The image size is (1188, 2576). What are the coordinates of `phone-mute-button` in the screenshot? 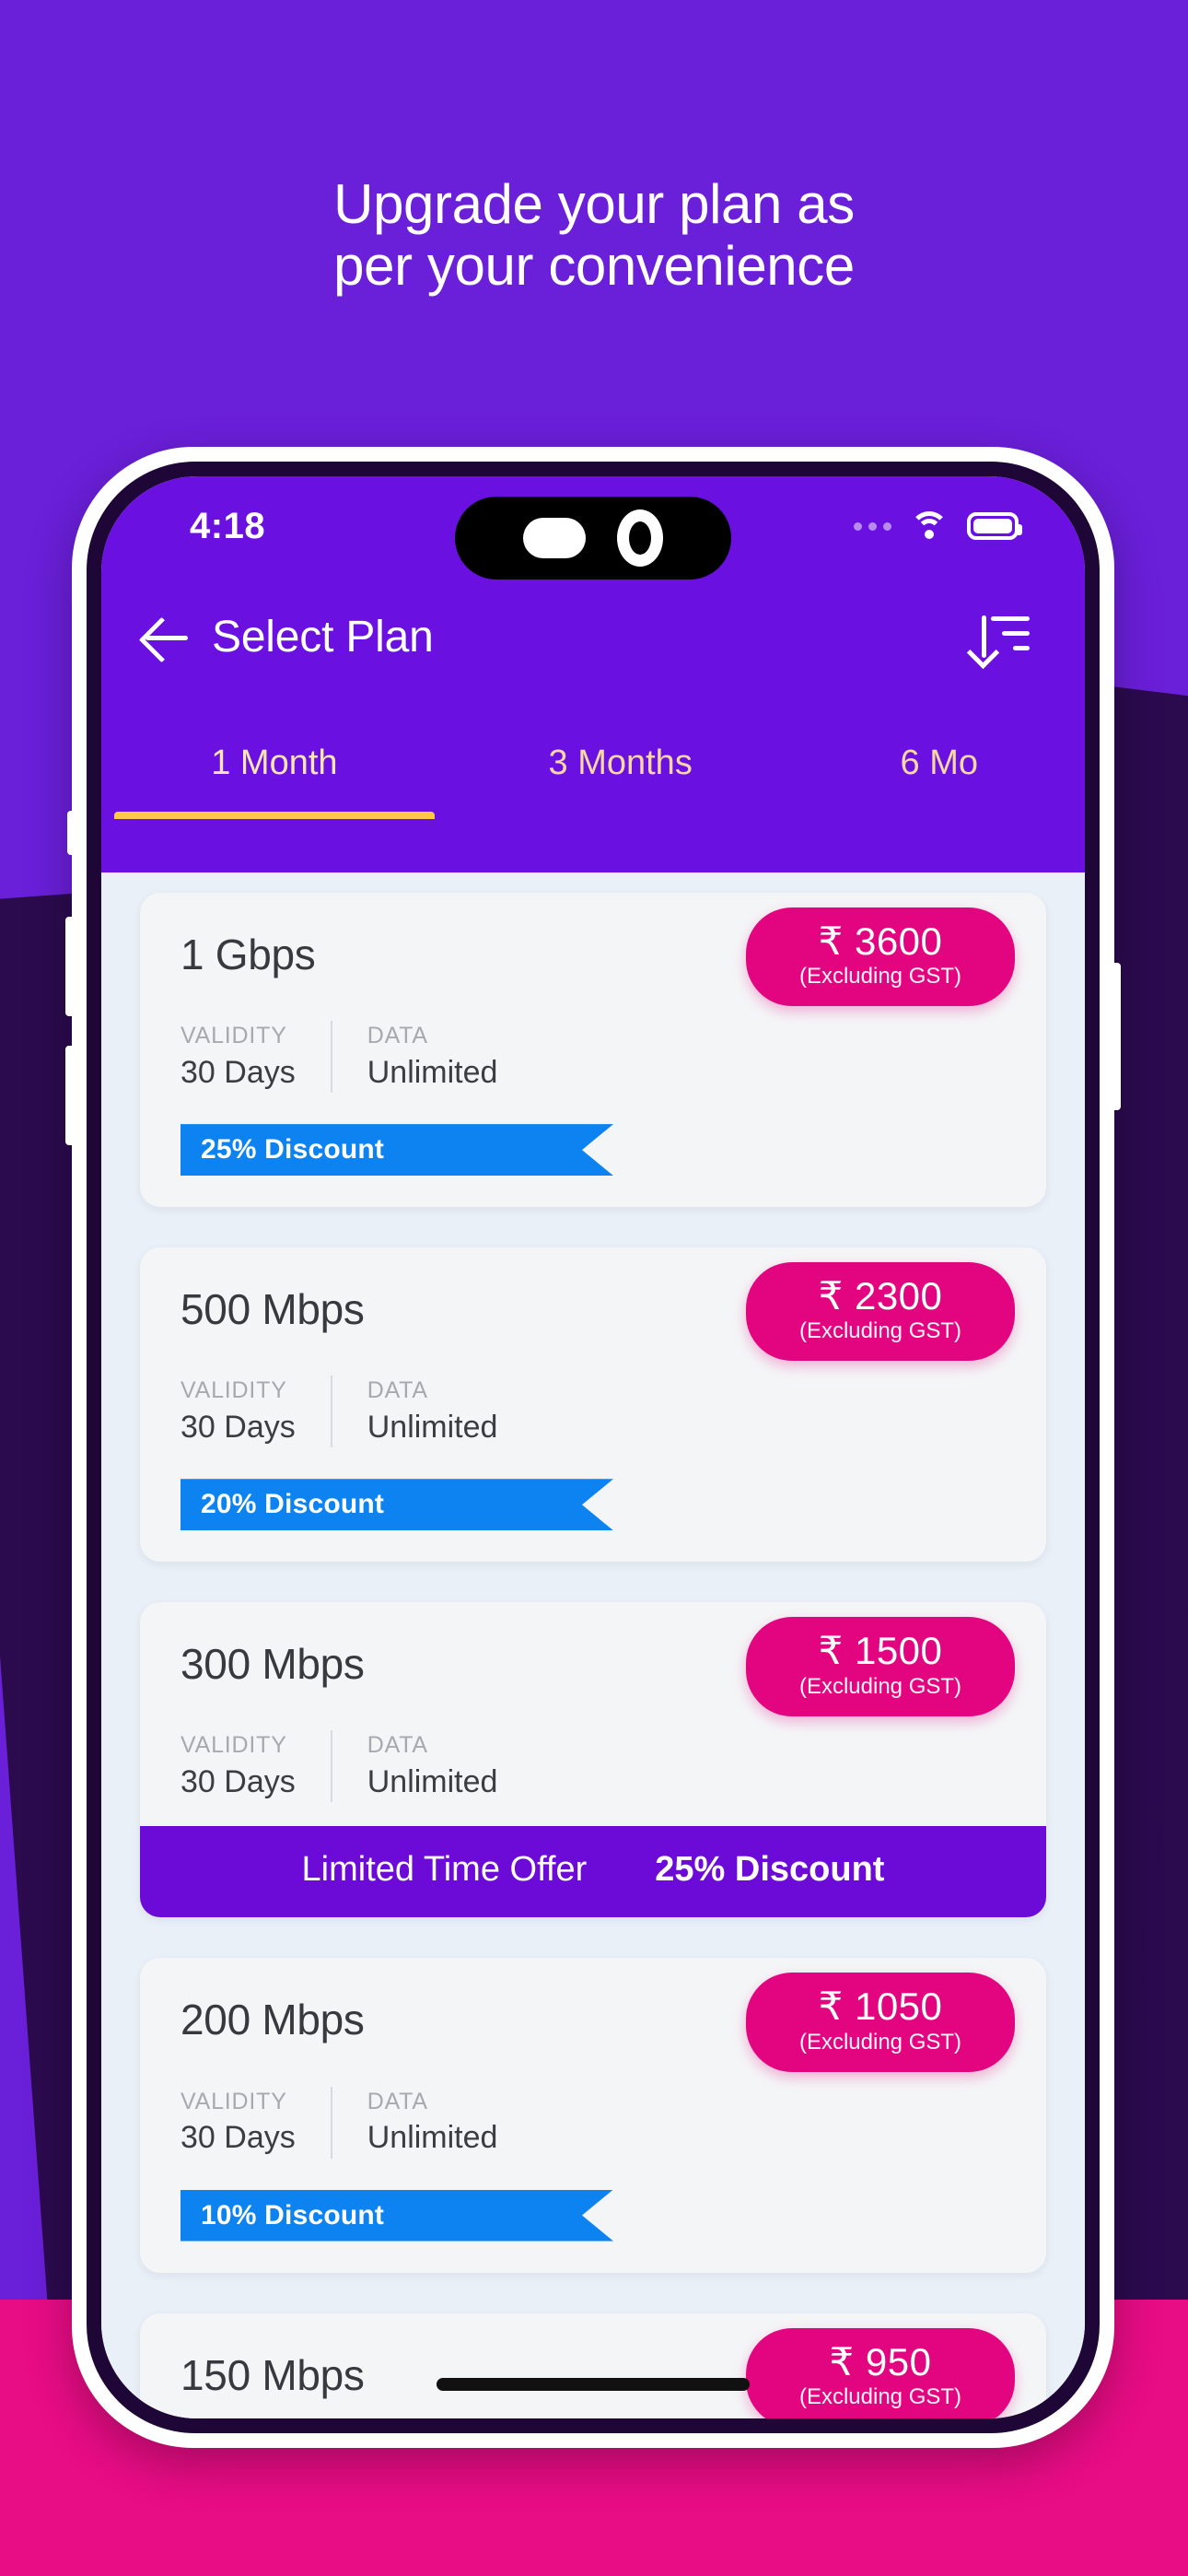 It's located at (71, 833).